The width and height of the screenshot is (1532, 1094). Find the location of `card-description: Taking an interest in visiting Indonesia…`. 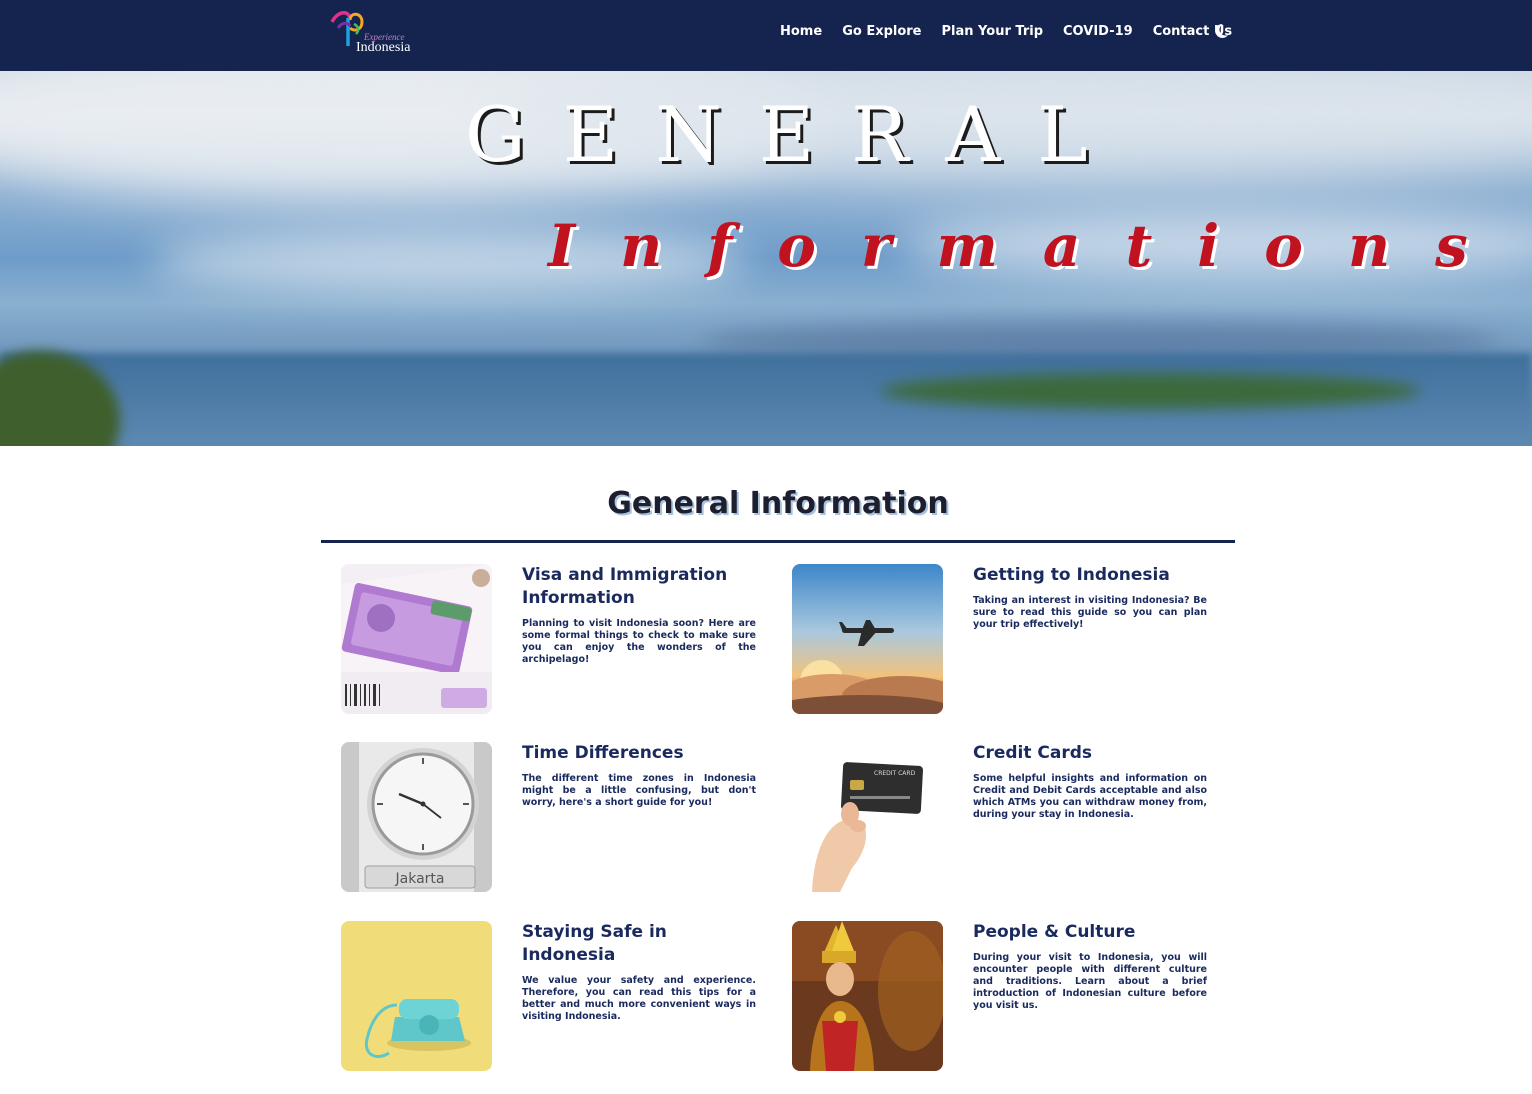

card-description: Taking an interest in visiting Indonesia… is located at coordinates (1090, 612).